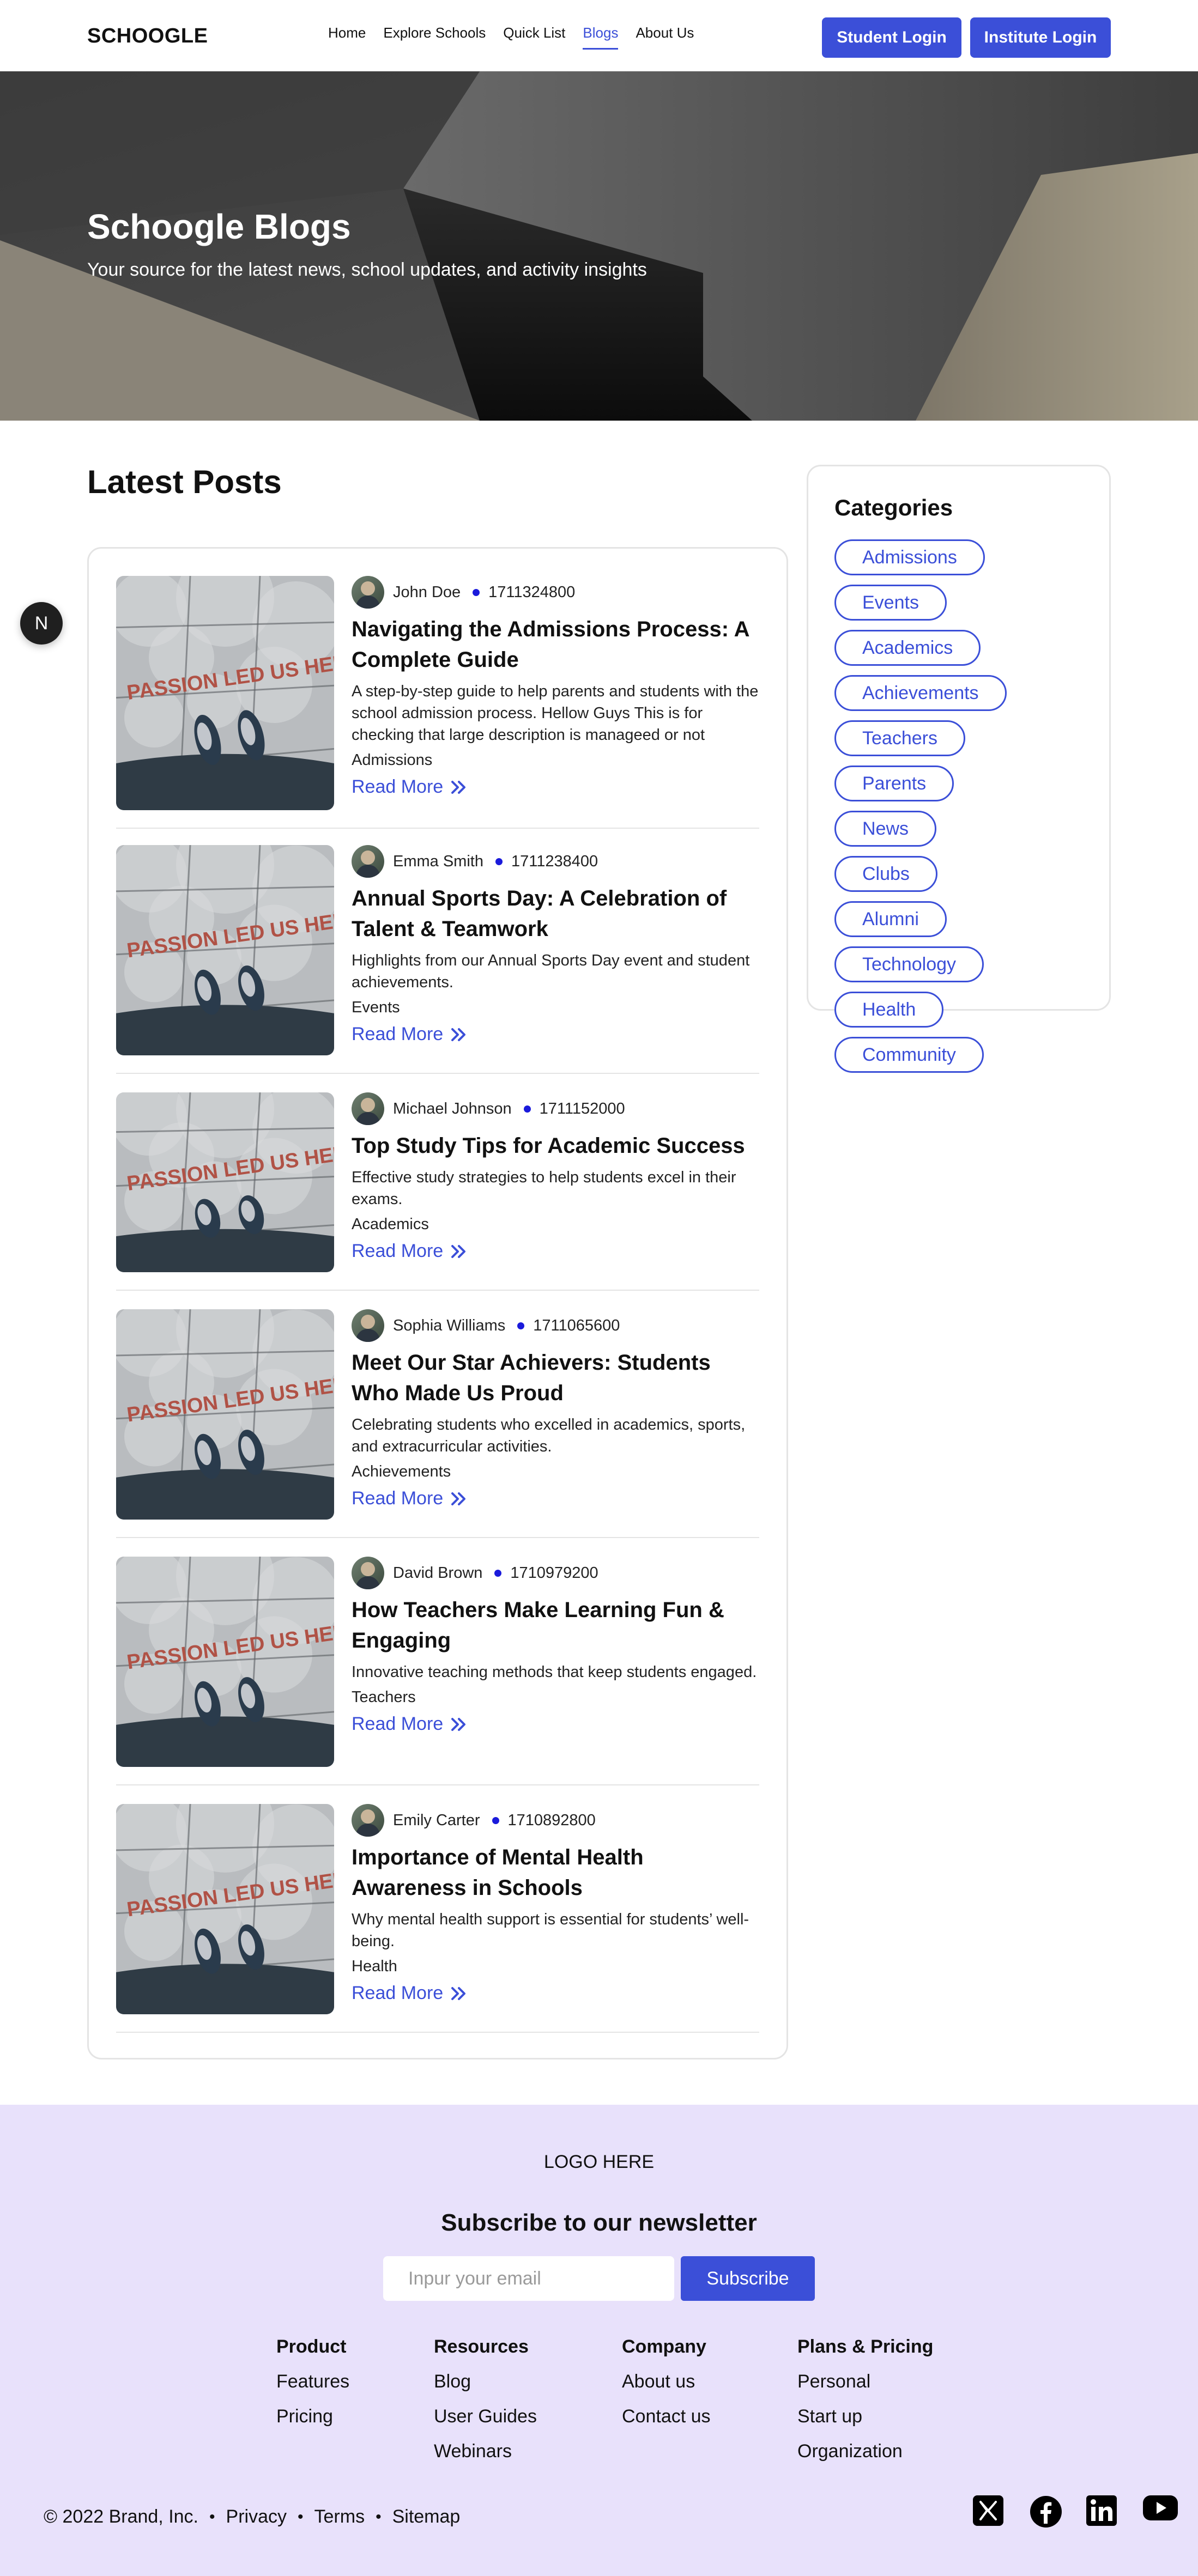  Describe the element at coordinates (664, 2346) in the screenshot. I see `footer-column-heading: Company` at that location.